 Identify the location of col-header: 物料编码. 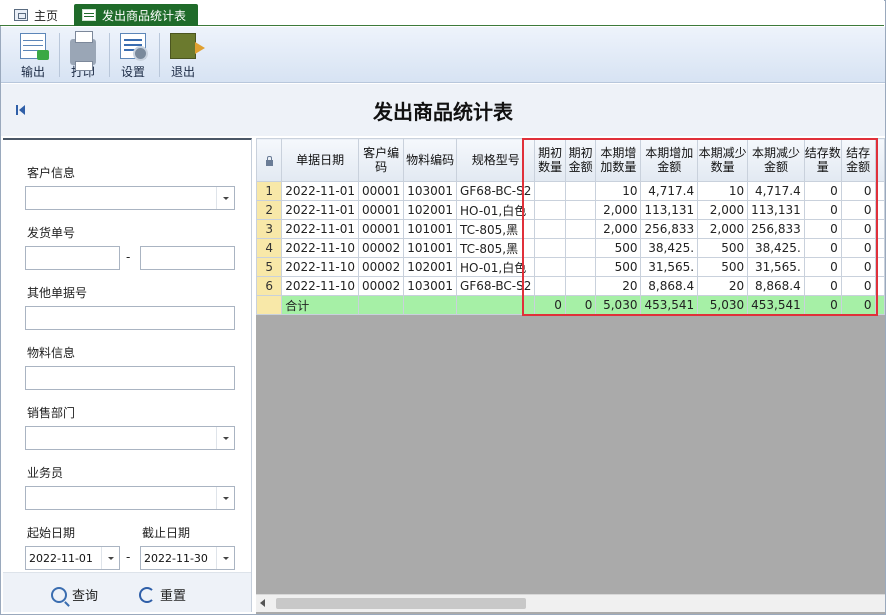
(430, 160).